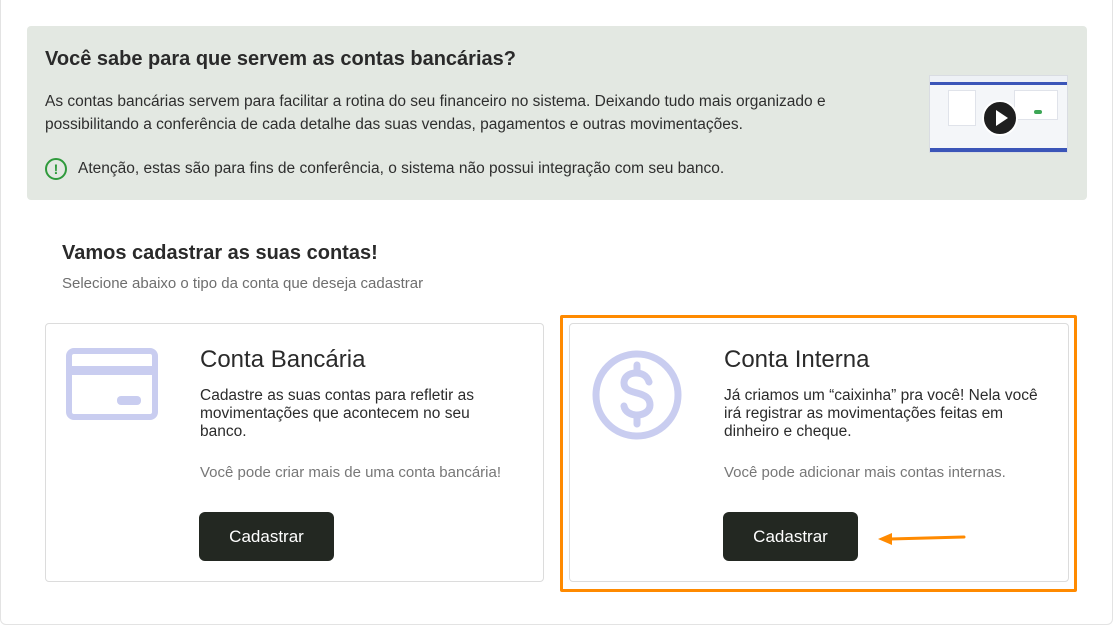 This screenshot has height=625, width=1113. Describe the element at coordinates (283, 359) in the screenshot. I see `card-title: Conta Bancária` at that location.